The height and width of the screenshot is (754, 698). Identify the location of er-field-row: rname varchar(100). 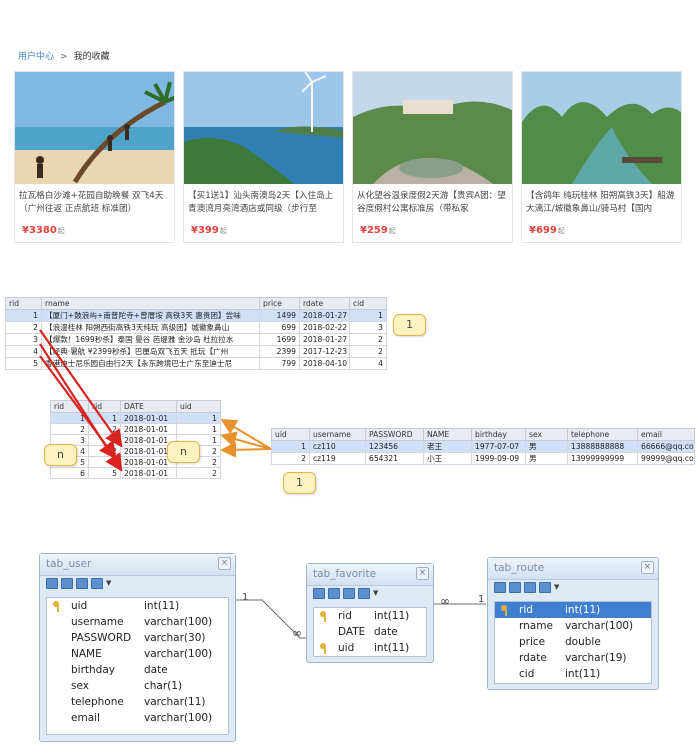
(573, 626).